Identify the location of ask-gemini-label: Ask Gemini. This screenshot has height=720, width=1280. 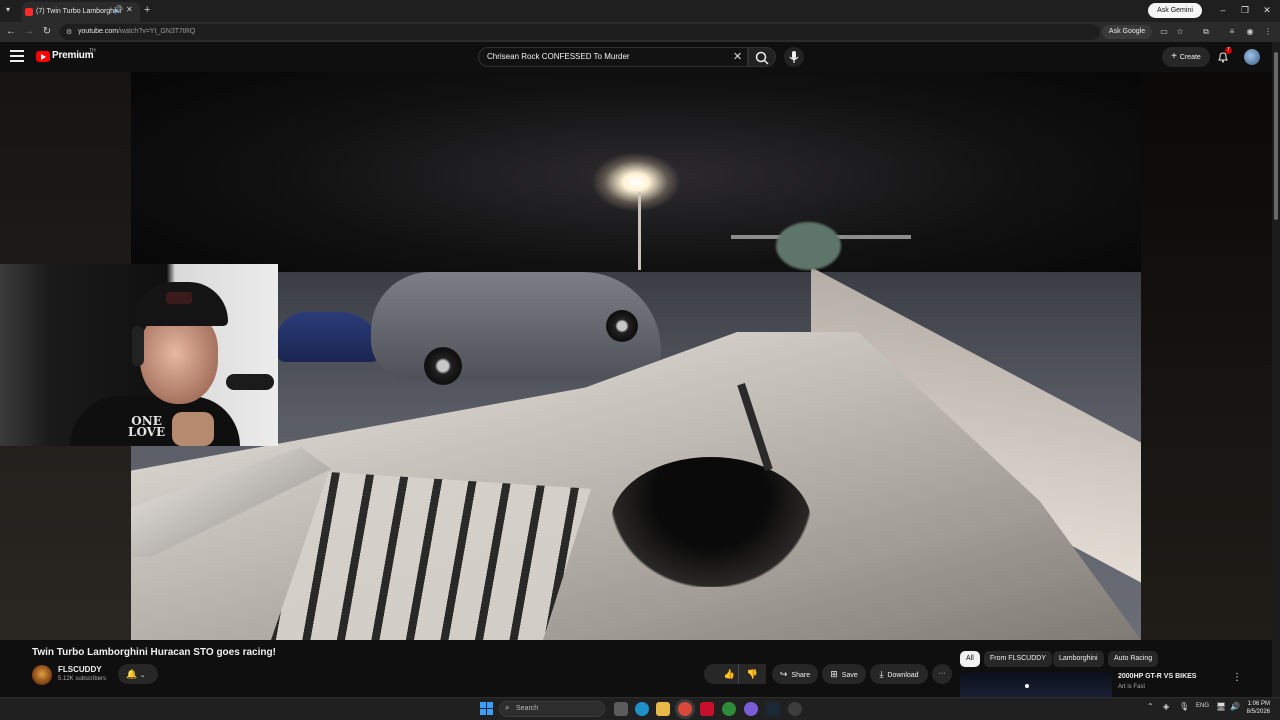
(1175, 10).